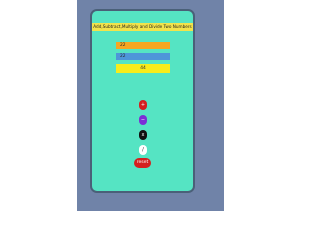 The width and height of the screenshot is (320, 240). I want to click on second-number-input: 22, so click(143, 56).